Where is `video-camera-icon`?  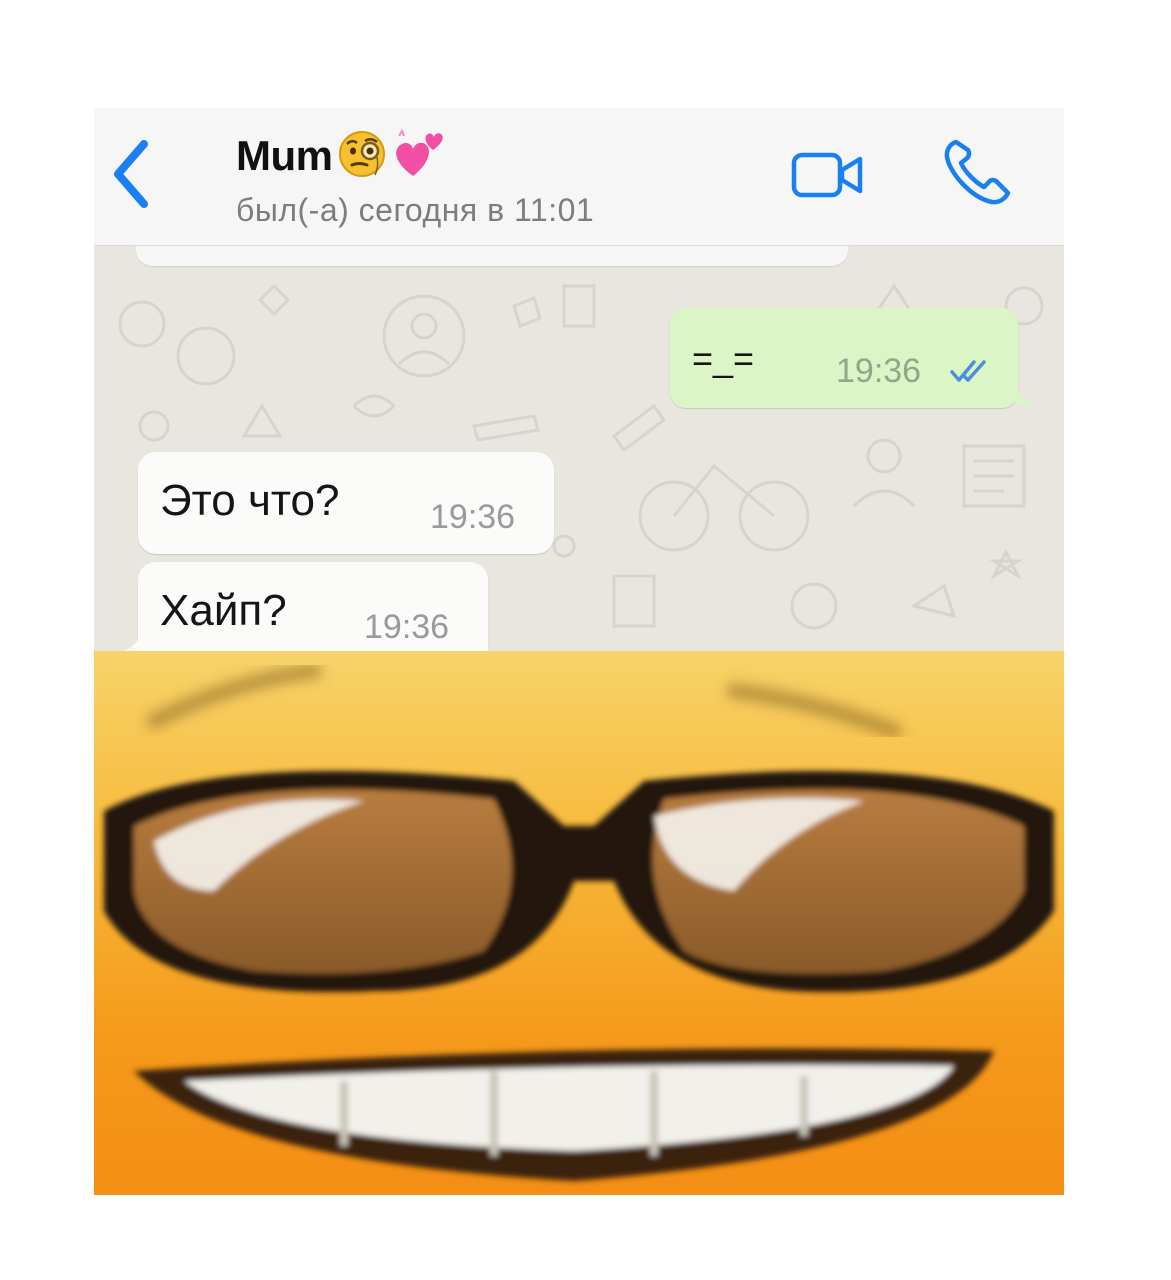
video-camera-icon is located at coordinates (827, 175).